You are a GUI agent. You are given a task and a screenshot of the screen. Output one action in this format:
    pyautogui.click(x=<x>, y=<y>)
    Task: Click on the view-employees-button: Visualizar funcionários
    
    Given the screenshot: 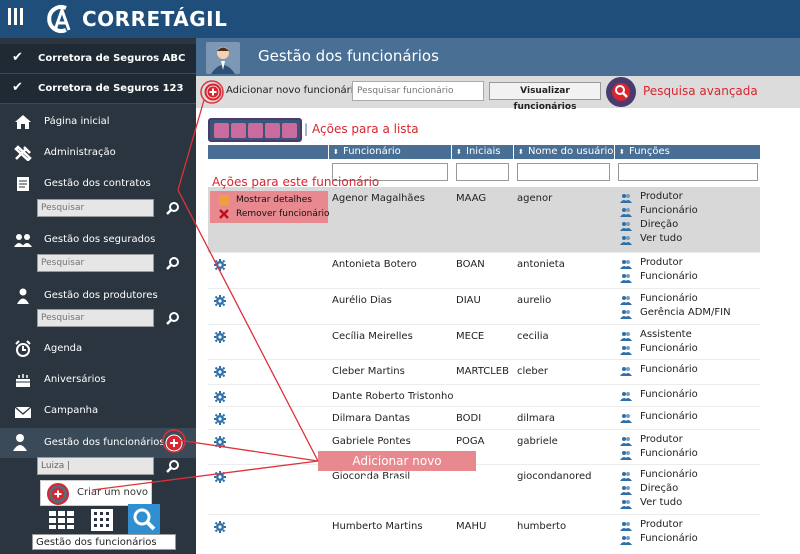 What is the action you would take?
    pyautogui.click(x=545, y=97)
    